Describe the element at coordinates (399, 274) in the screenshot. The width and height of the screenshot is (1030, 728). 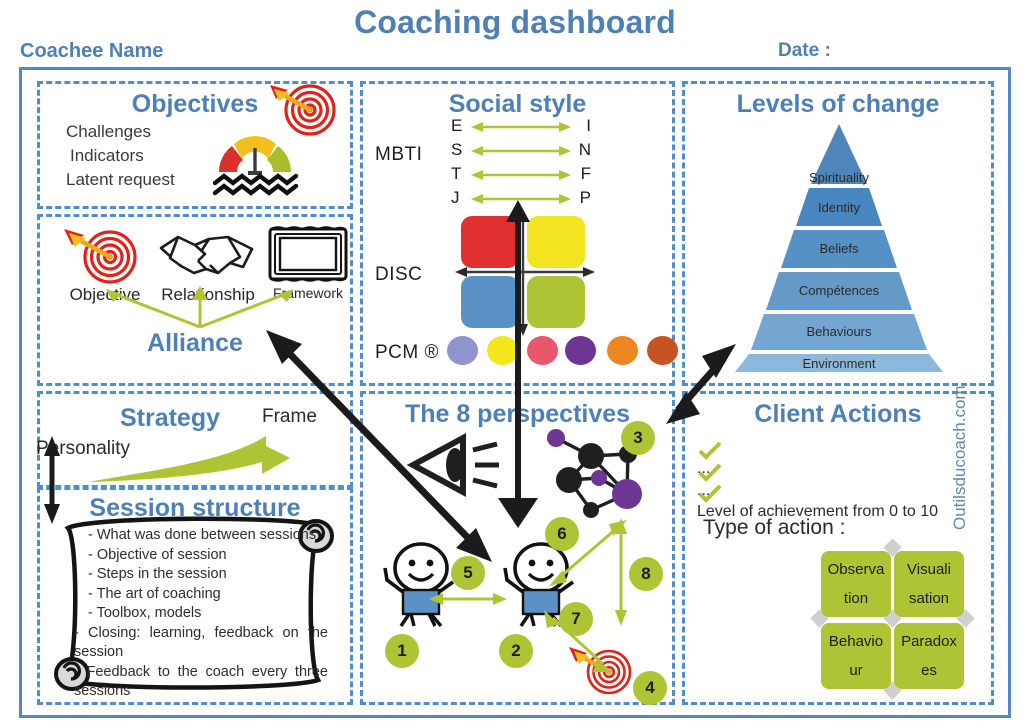
I see `disc-label: DISC` at that location.